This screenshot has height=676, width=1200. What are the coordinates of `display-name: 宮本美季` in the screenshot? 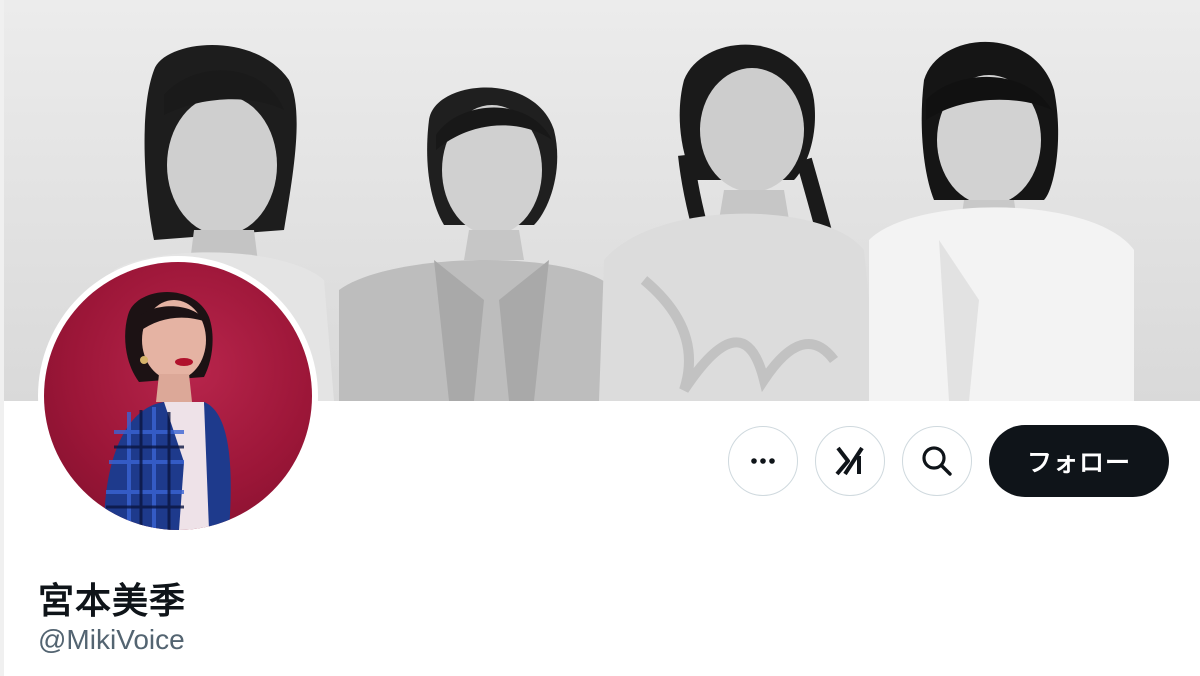 It's located at (112, 601).